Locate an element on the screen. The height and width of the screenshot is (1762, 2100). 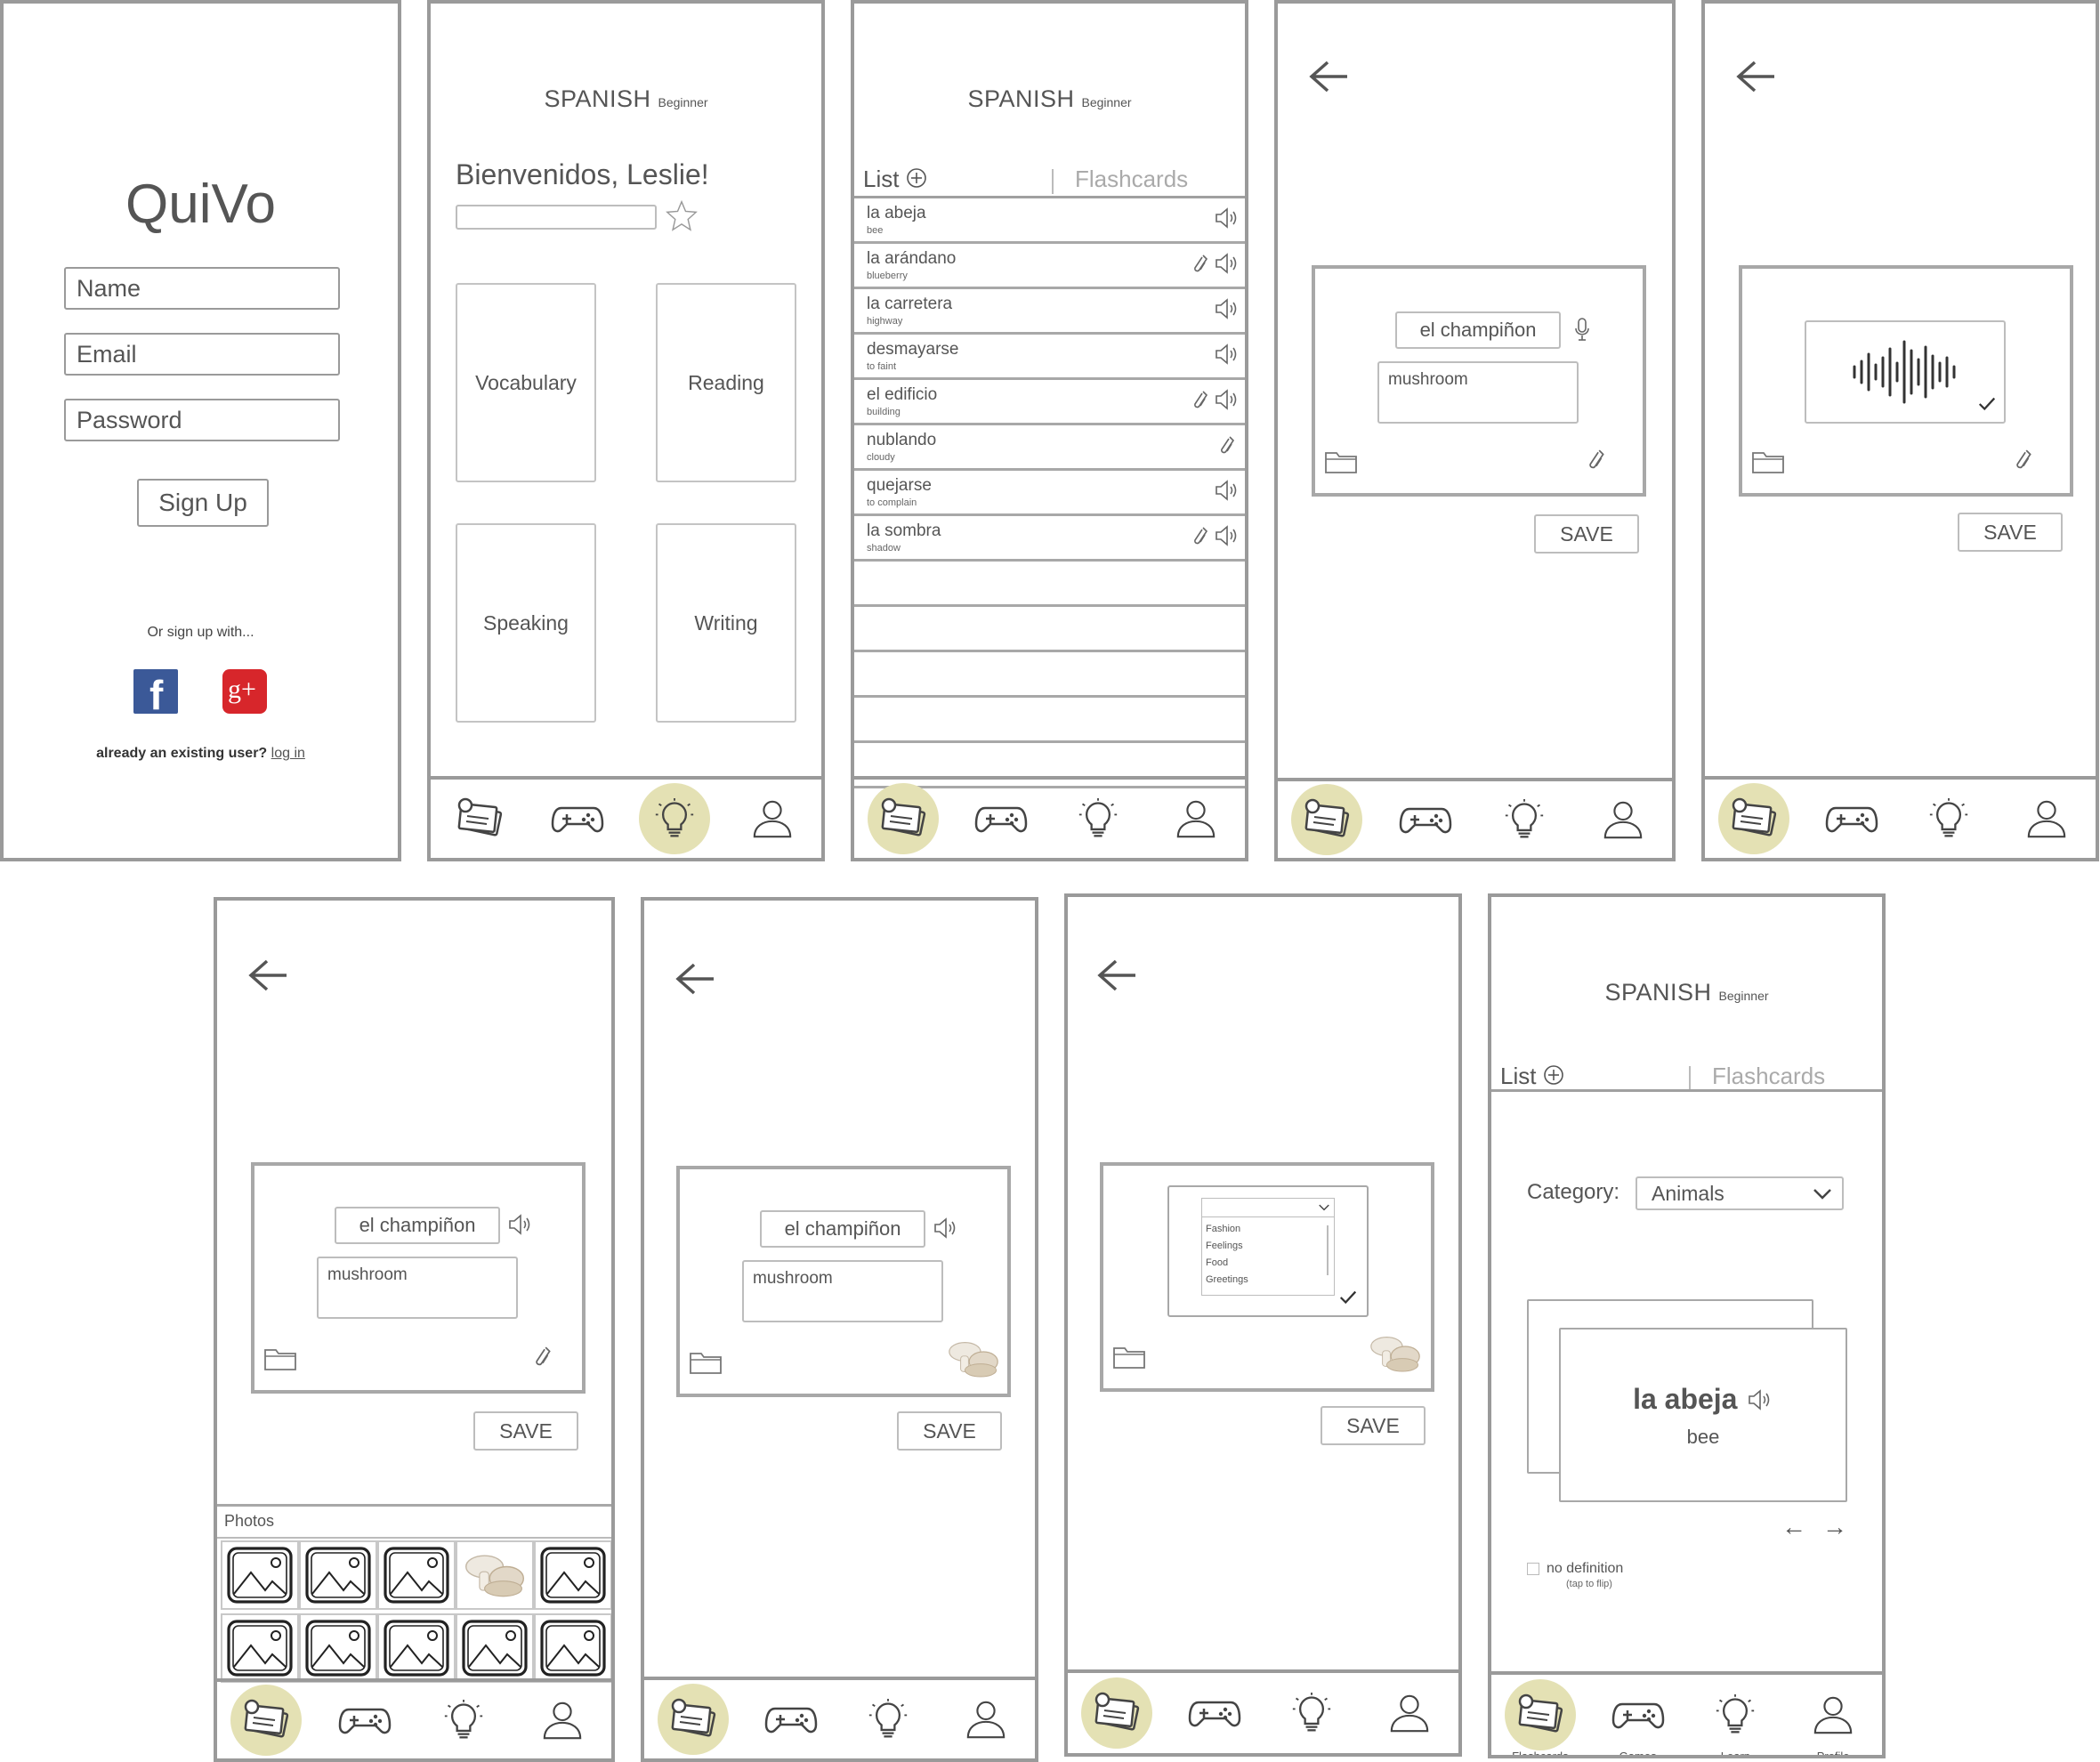
facebook-icon: f is located at coordinates (155, 693).